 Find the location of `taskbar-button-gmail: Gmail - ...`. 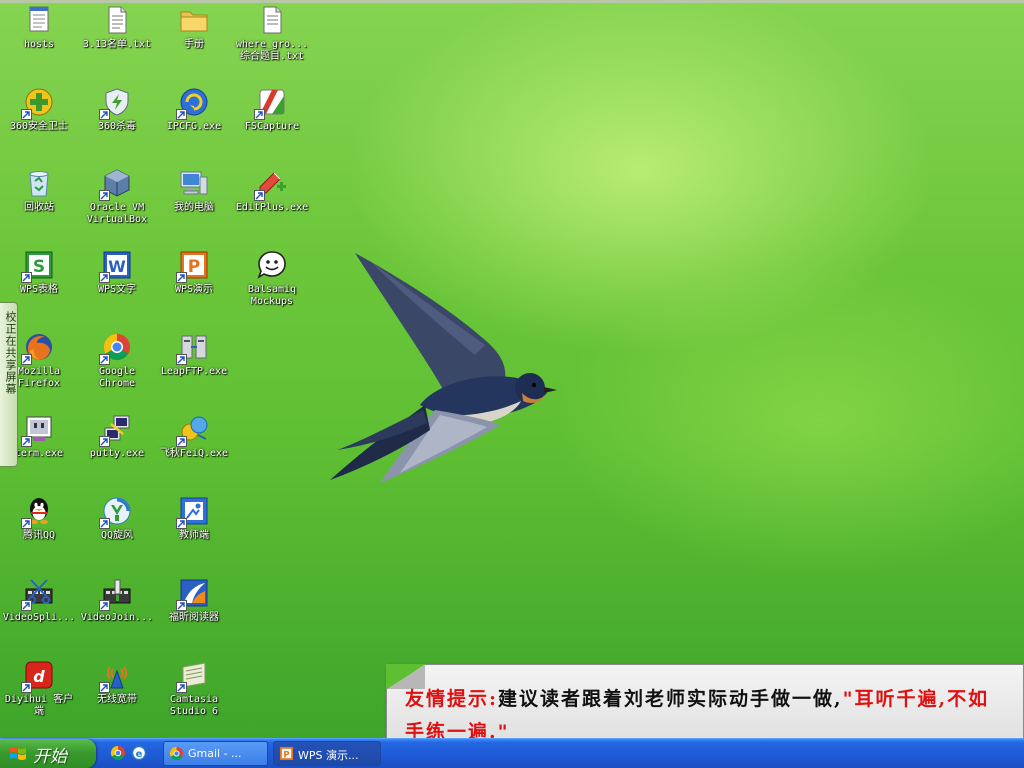

taskbar-button-gmail: Gmail - ... is located at coordinates (215, 753).